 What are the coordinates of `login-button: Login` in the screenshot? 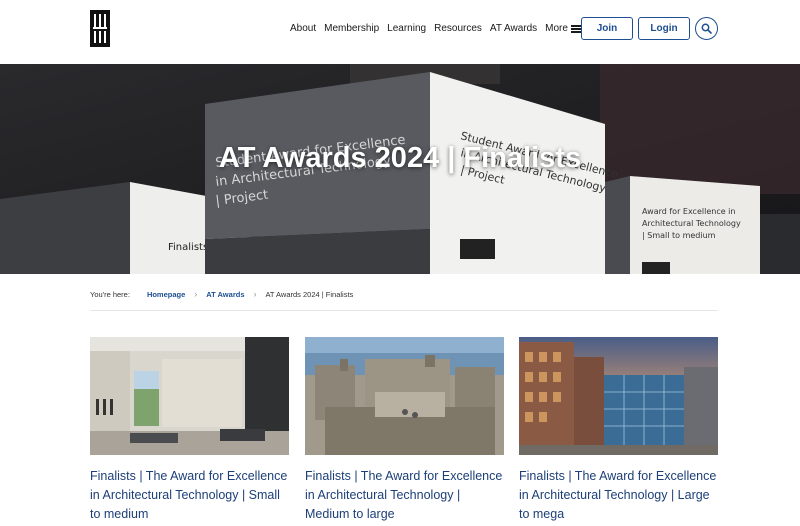 It's located at (664, 28).